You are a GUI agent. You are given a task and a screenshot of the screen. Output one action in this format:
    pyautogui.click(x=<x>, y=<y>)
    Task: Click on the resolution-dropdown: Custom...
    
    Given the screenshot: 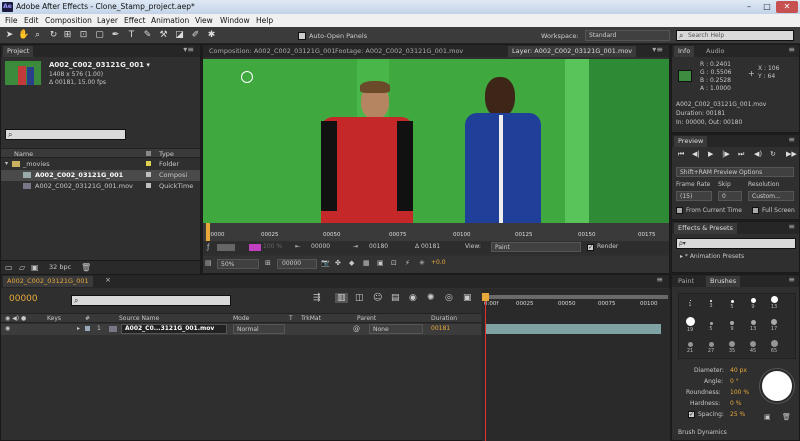 What is the action you would take?
    pyautogui.click(x=771, y=196)
    